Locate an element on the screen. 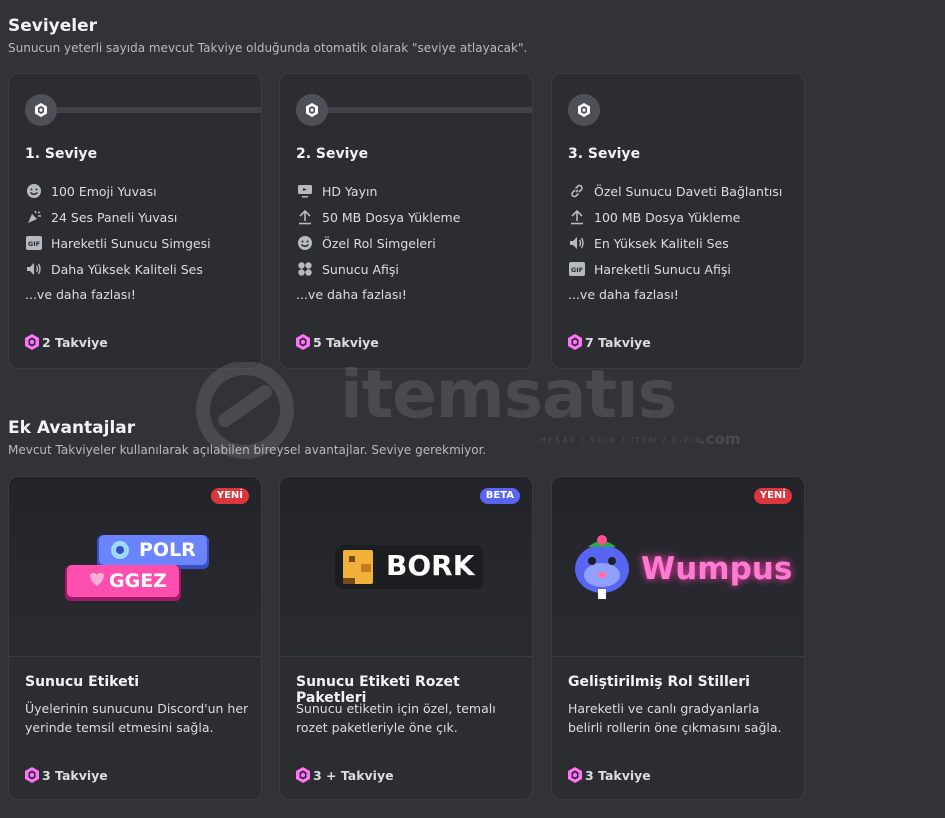 The image size is (945, 818). perk-label: En Yüksek Kaliteli Ses is located at coordinates (661, 243).